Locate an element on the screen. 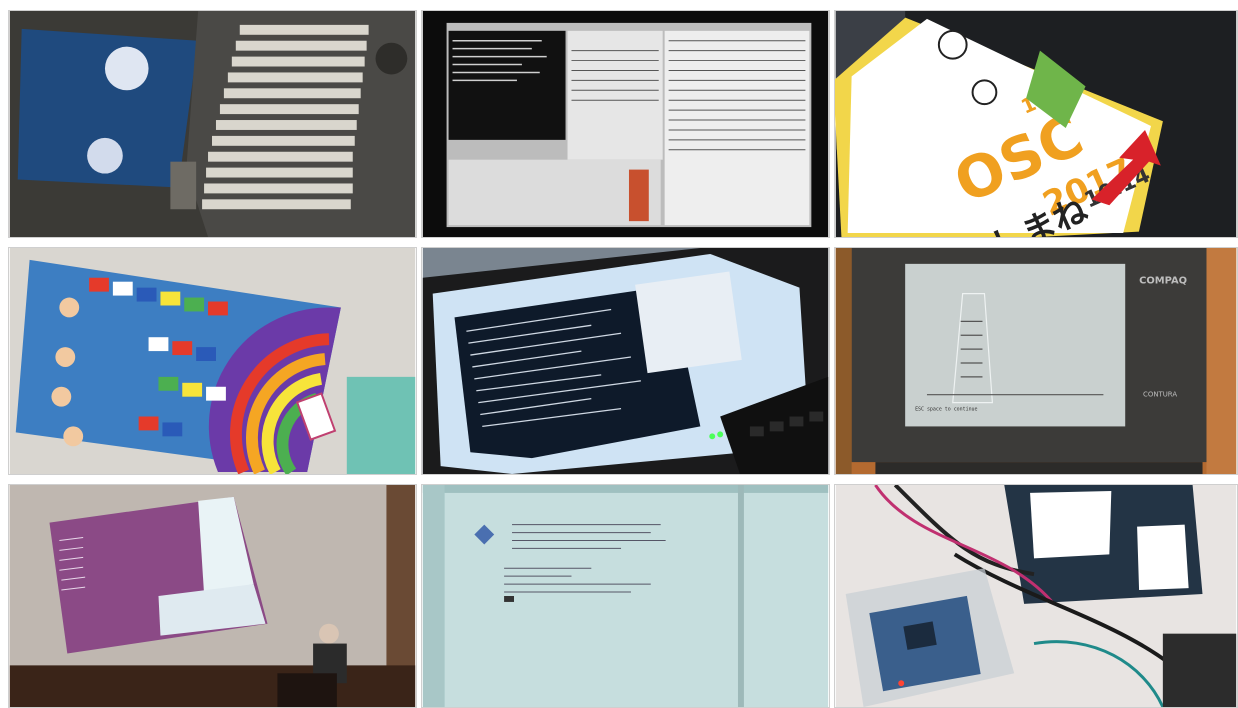 The image size is (1238, 708). thinkpad-terminal-image is located at coordinates (625, 361).